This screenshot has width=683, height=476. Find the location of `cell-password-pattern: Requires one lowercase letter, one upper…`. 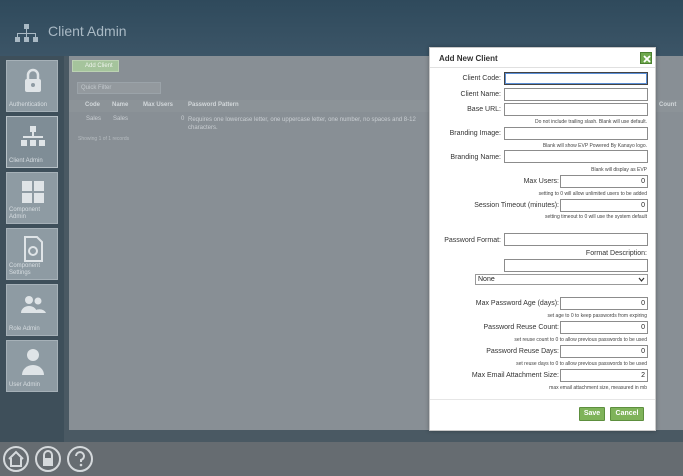

cell-password-pattern: Requires one lowercase letter, one upper… is located at coordinates (302, 124).